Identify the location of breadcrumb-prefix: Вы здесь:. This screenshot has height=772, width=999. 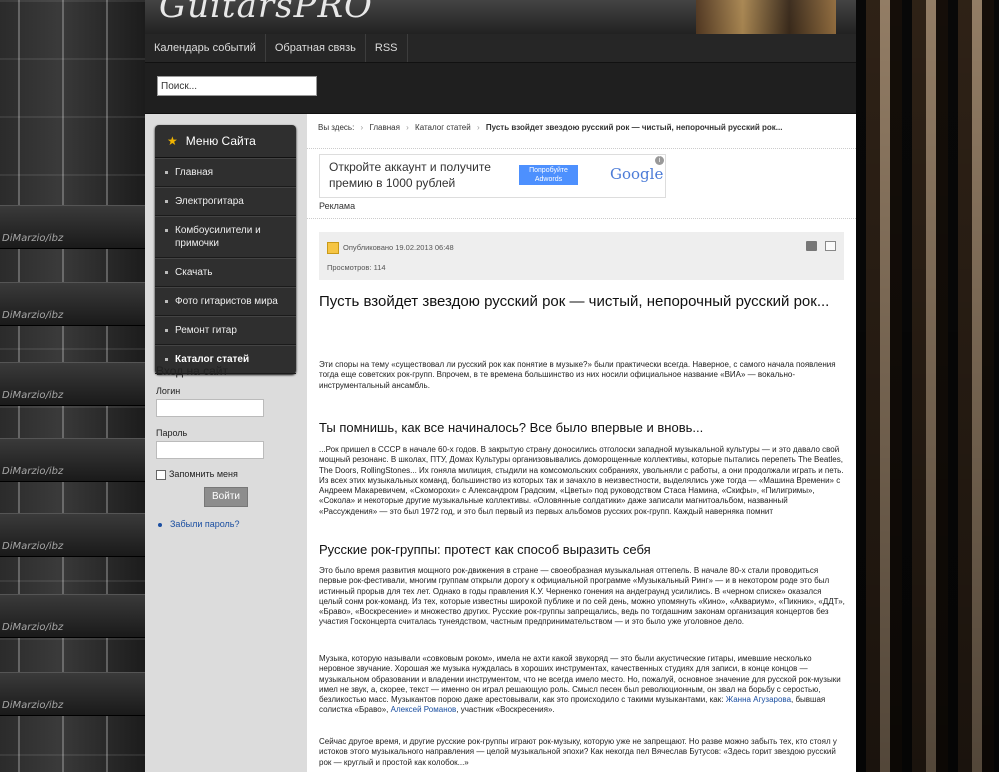
(336, 127).